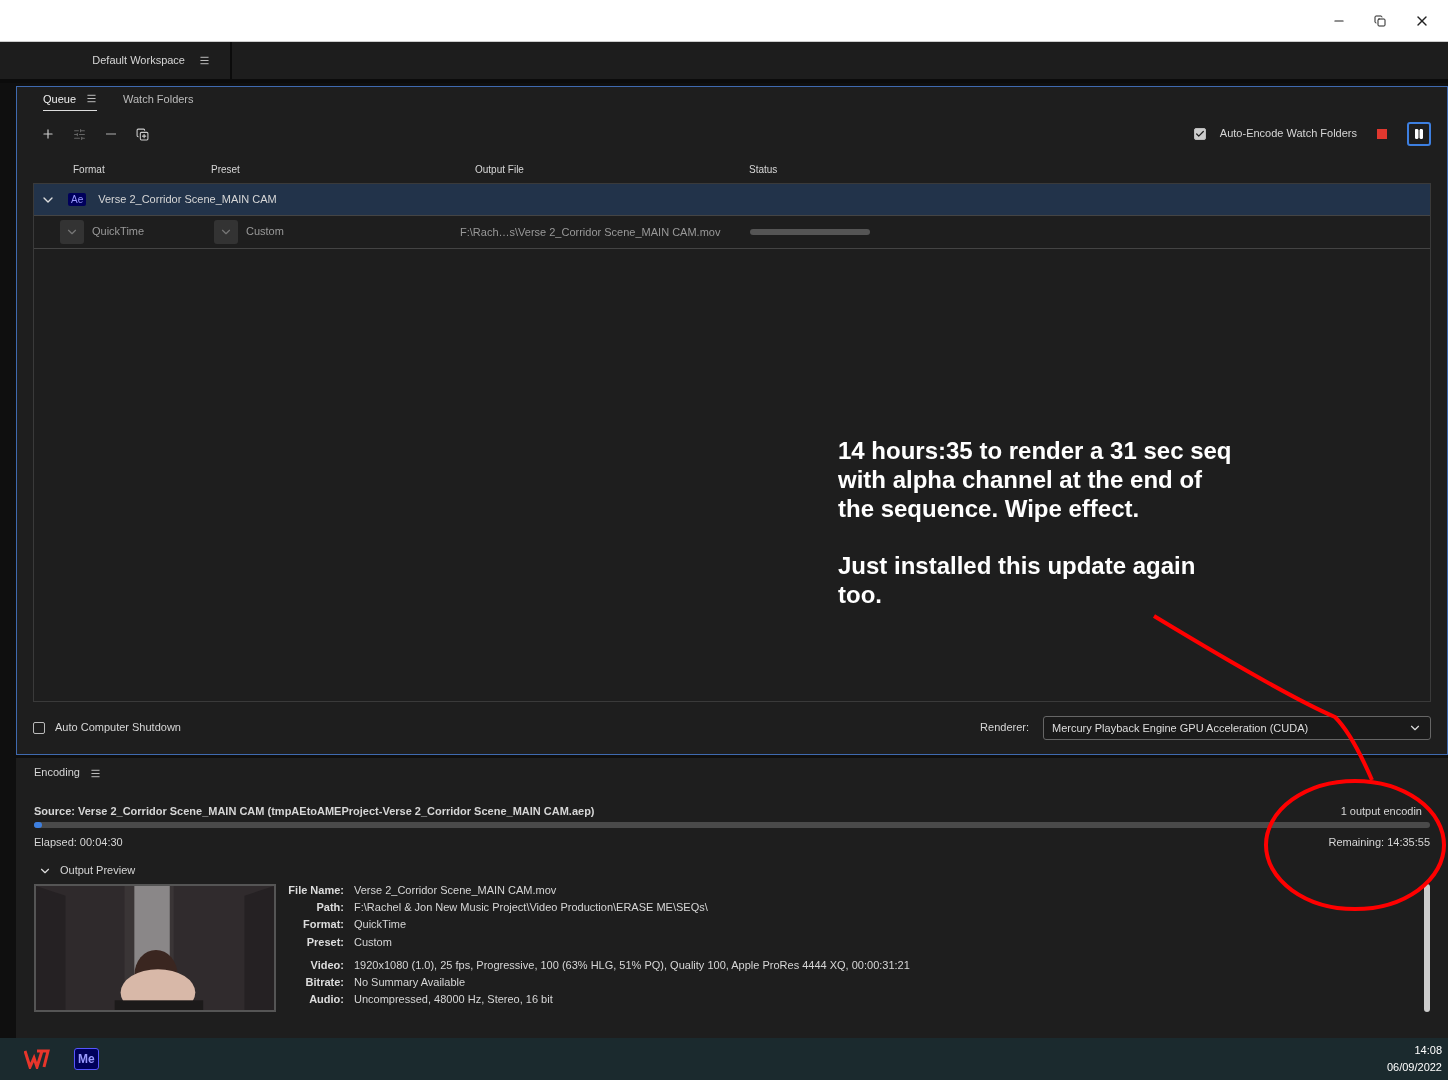  I want to click on duplicate-icon, so click(142, 134).